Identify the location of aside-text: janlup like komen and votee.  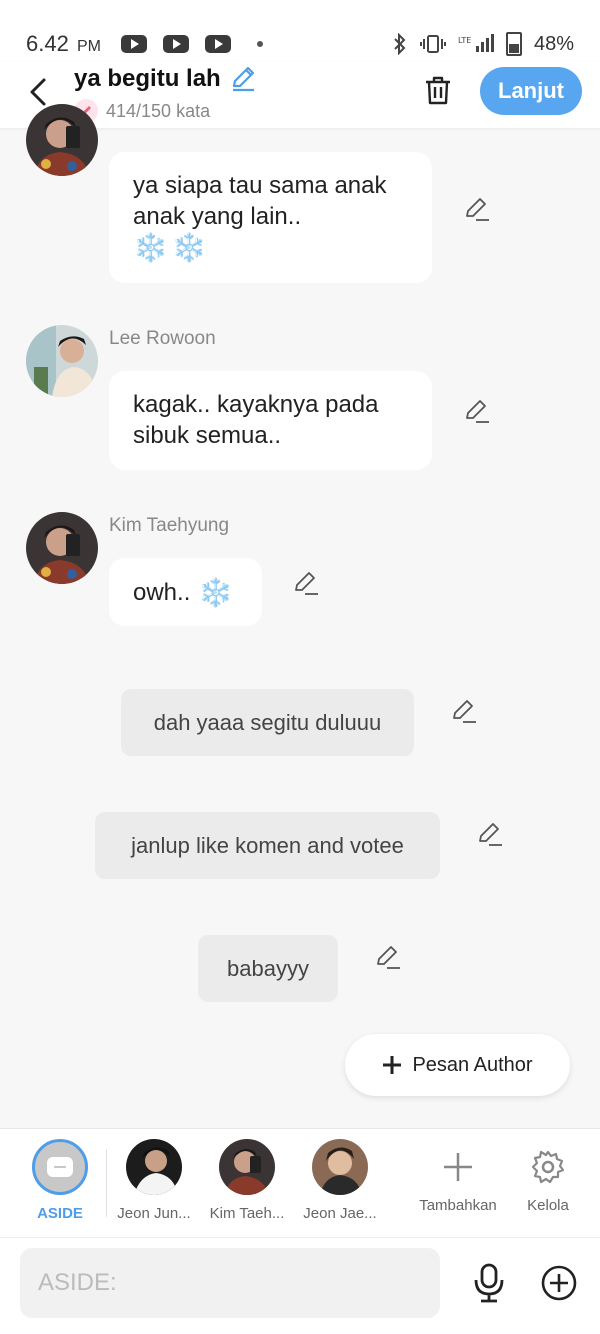
(267, 845).